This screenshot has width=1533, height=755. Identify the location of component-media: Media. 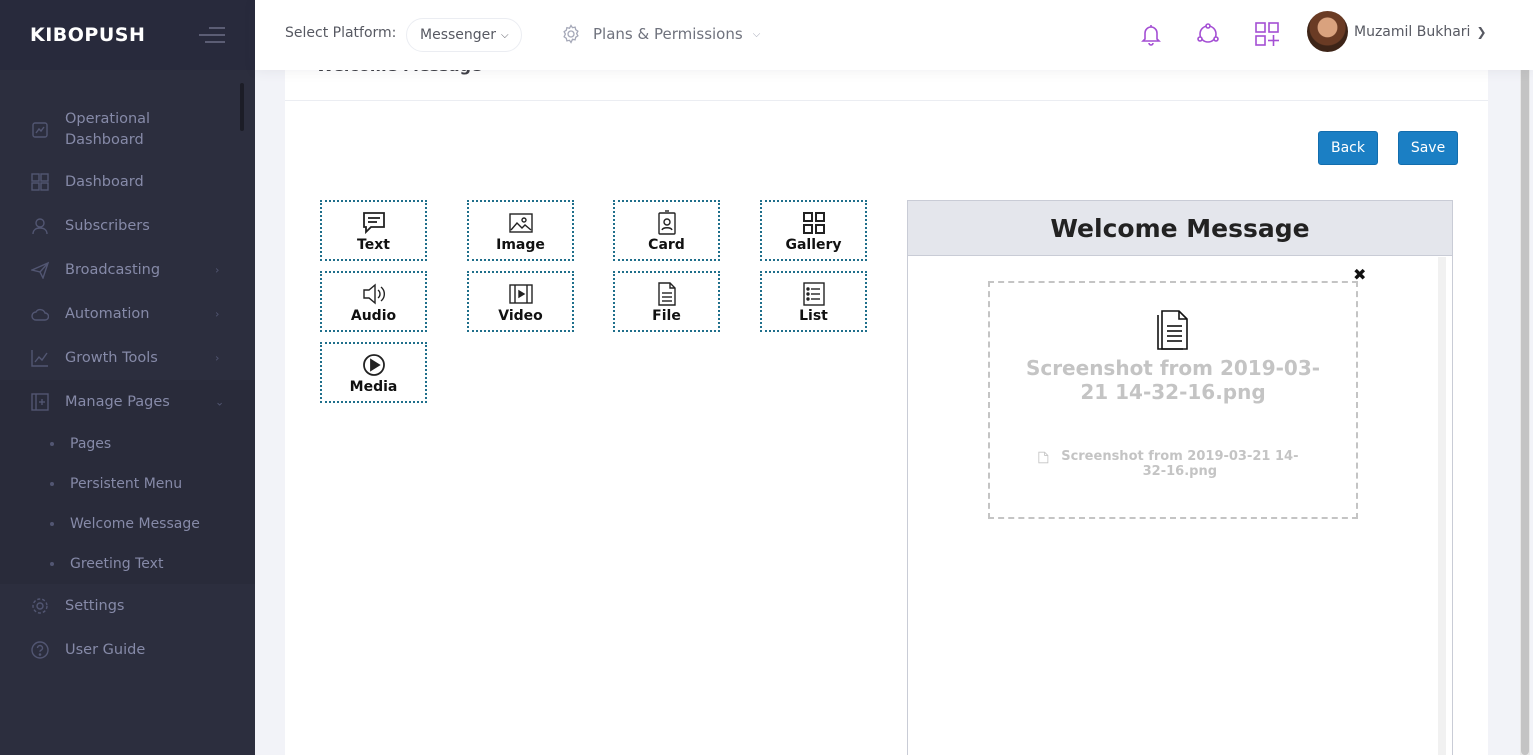
(373, 372).